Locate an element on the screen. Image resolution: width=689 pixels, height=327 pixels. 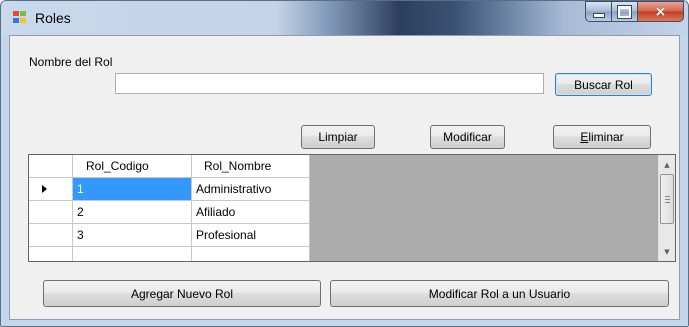
limpiar-button: Limpiar is located at coordinates (338, 137).